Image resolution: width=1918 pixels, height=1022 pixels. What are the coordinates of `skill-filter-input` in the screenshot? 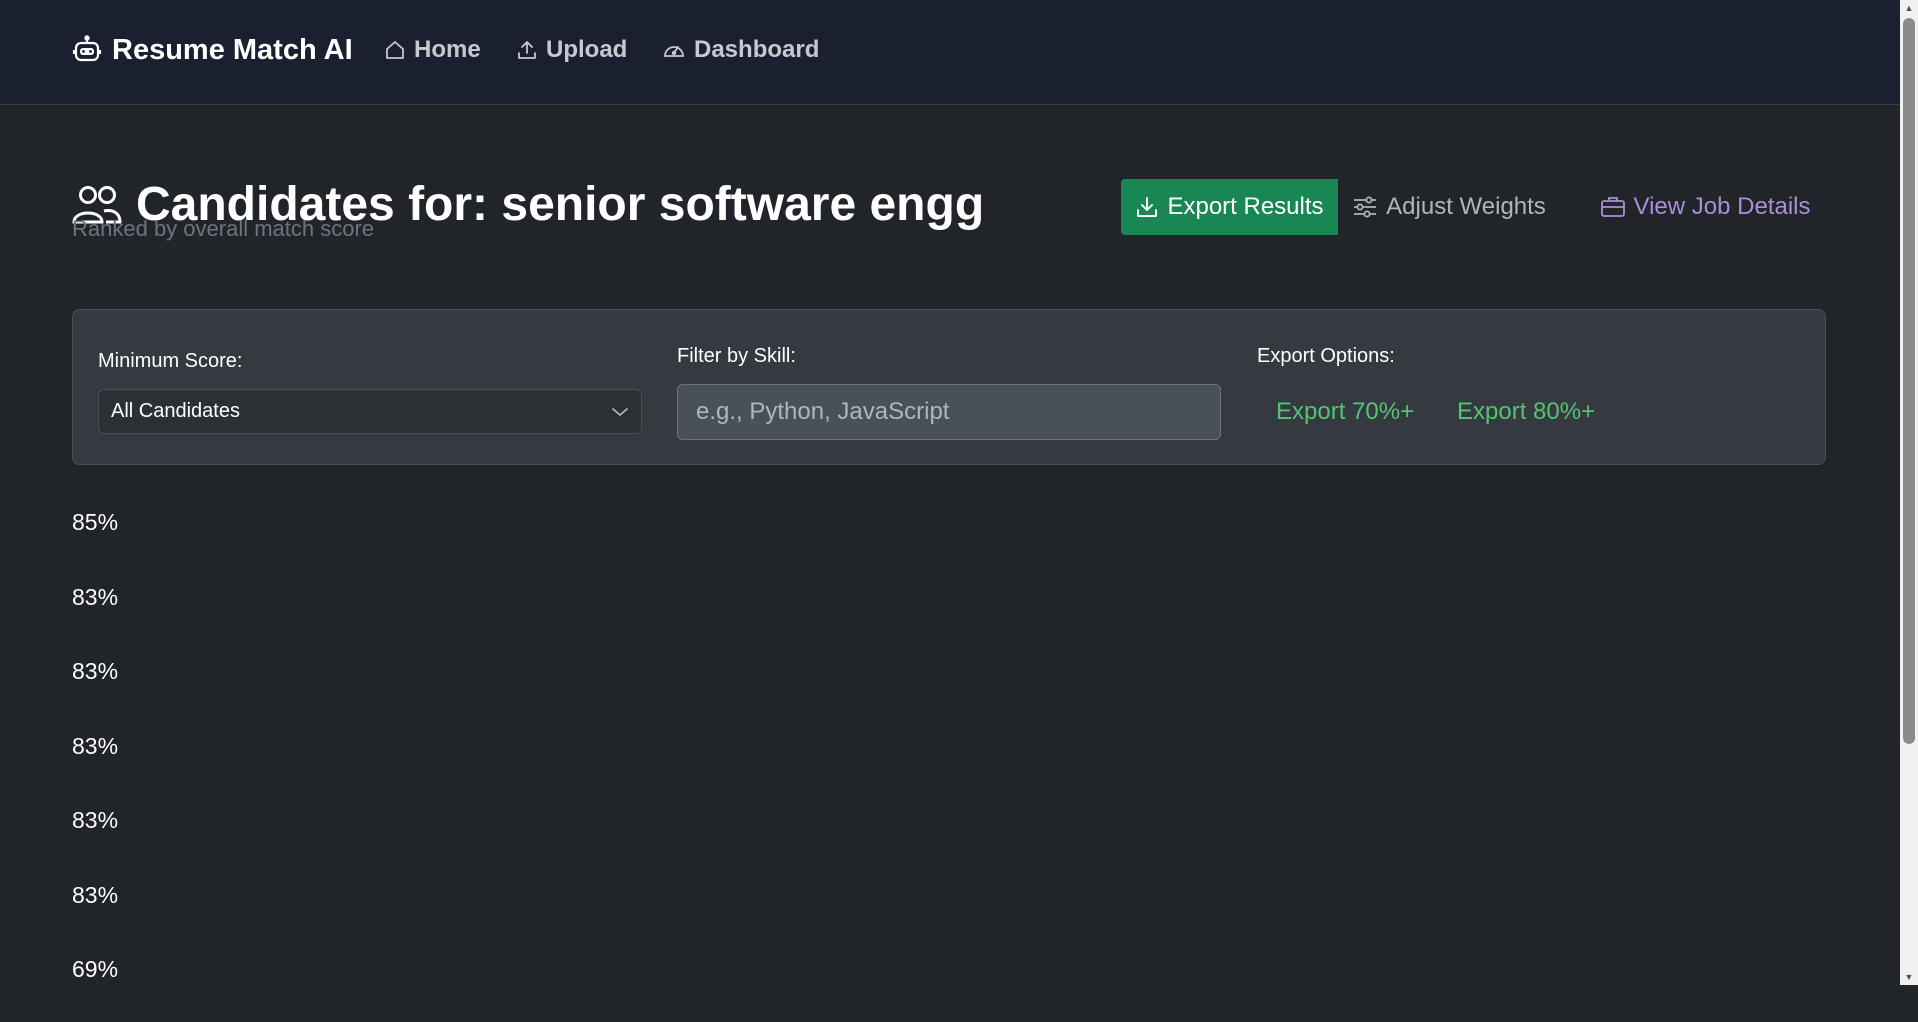 It's located at (949, 412).